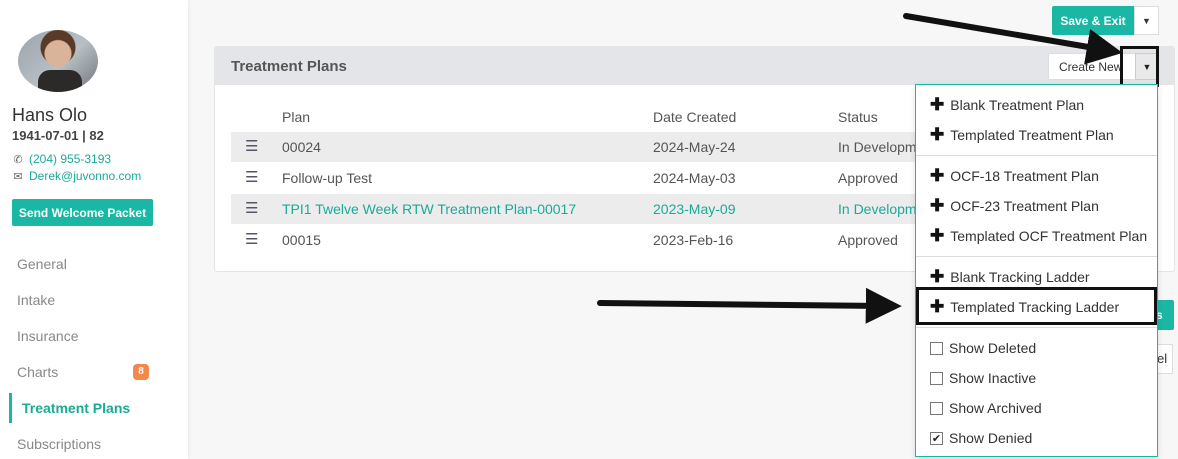  I want to click on envelope-icon: ✉, so click(18, 176).